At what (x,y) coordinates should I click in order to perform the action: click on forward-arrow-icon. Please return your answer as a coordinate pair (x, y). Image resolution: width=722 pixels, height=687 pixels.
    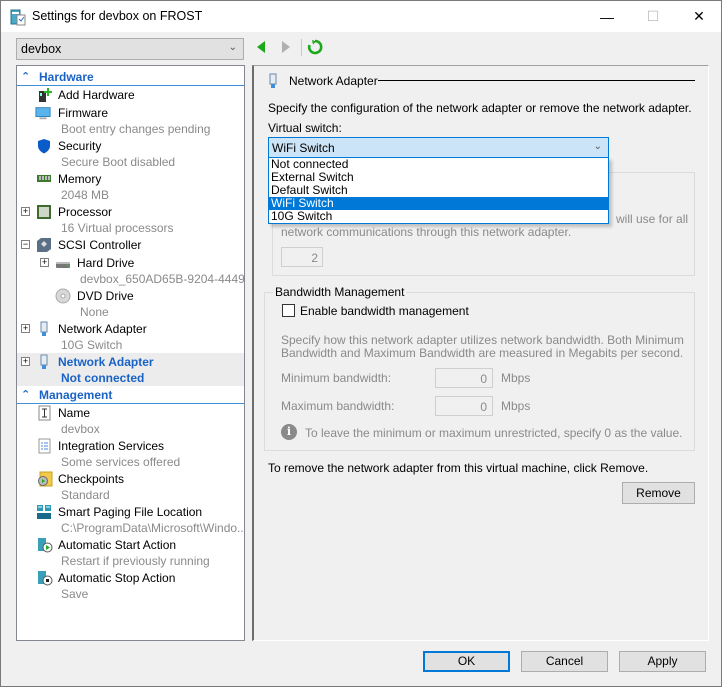
    Looking at the image, I should click on (286, 47).